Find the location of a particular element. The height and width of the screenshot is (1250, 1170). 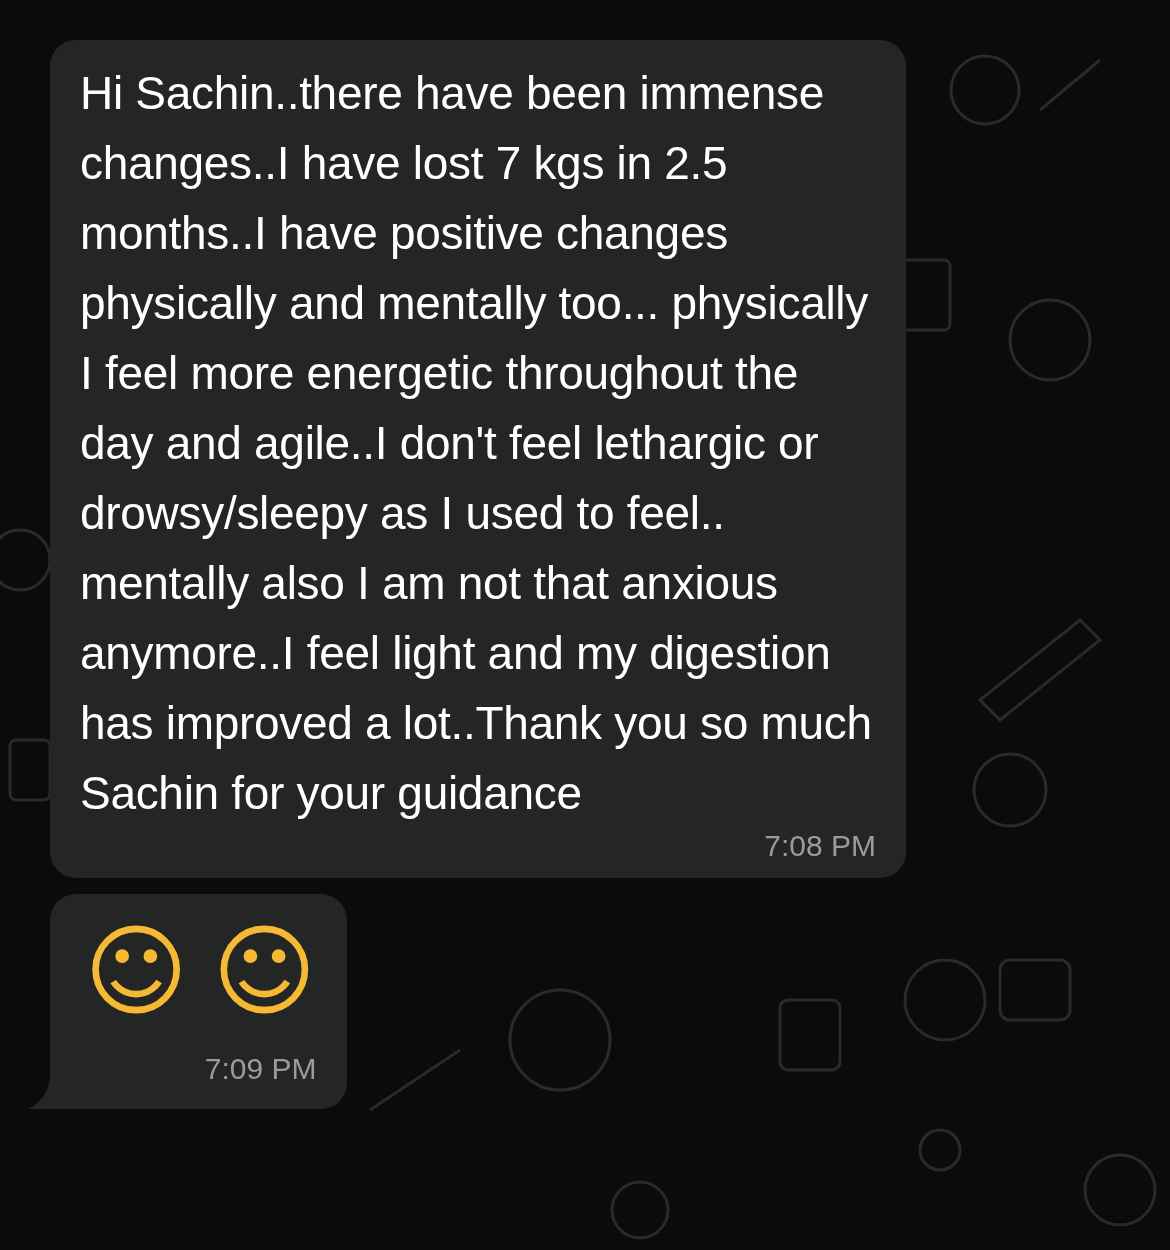

timestamp: 7:09 PM is located at coordinates (260, 1069).